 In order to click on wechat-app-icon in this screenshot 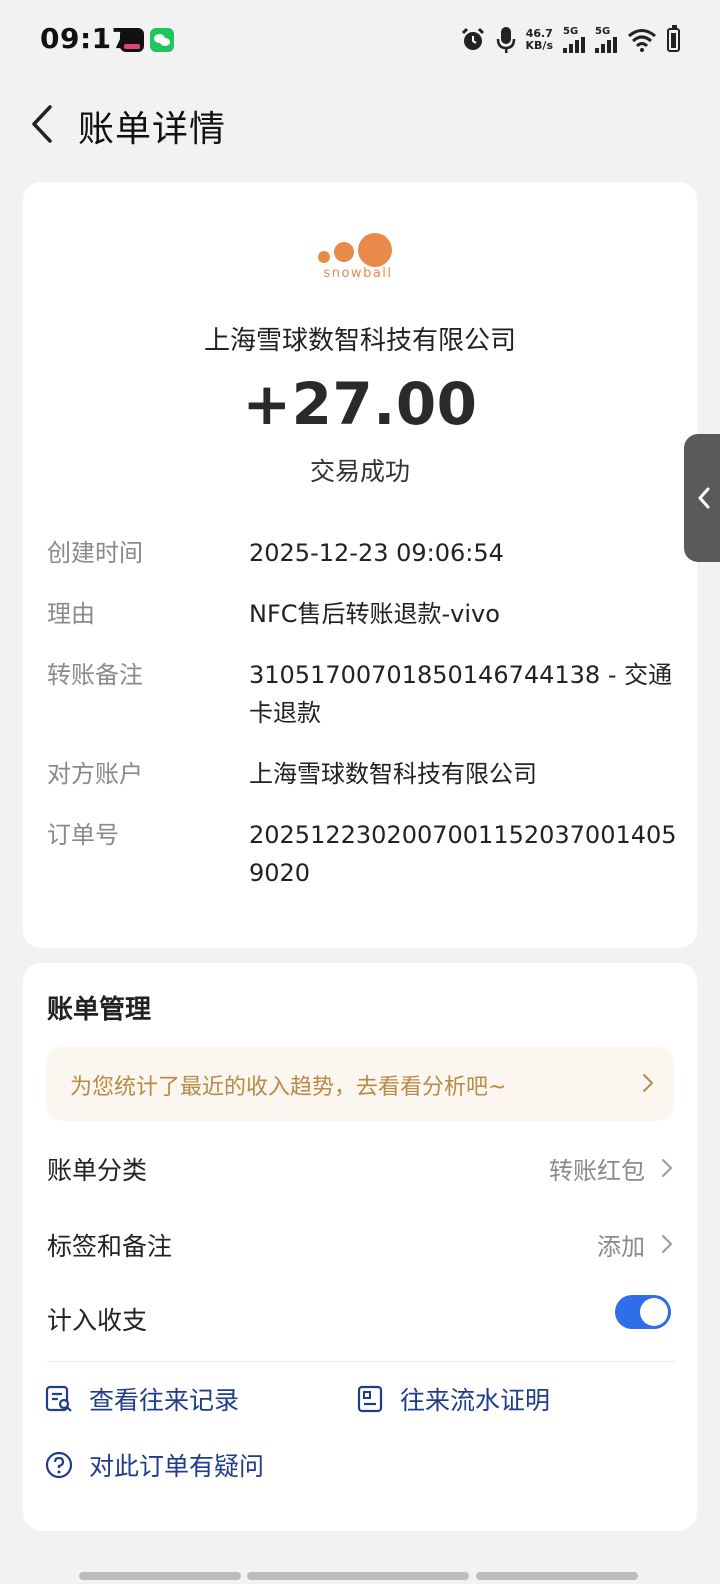, I will do `click(162, 40)`.